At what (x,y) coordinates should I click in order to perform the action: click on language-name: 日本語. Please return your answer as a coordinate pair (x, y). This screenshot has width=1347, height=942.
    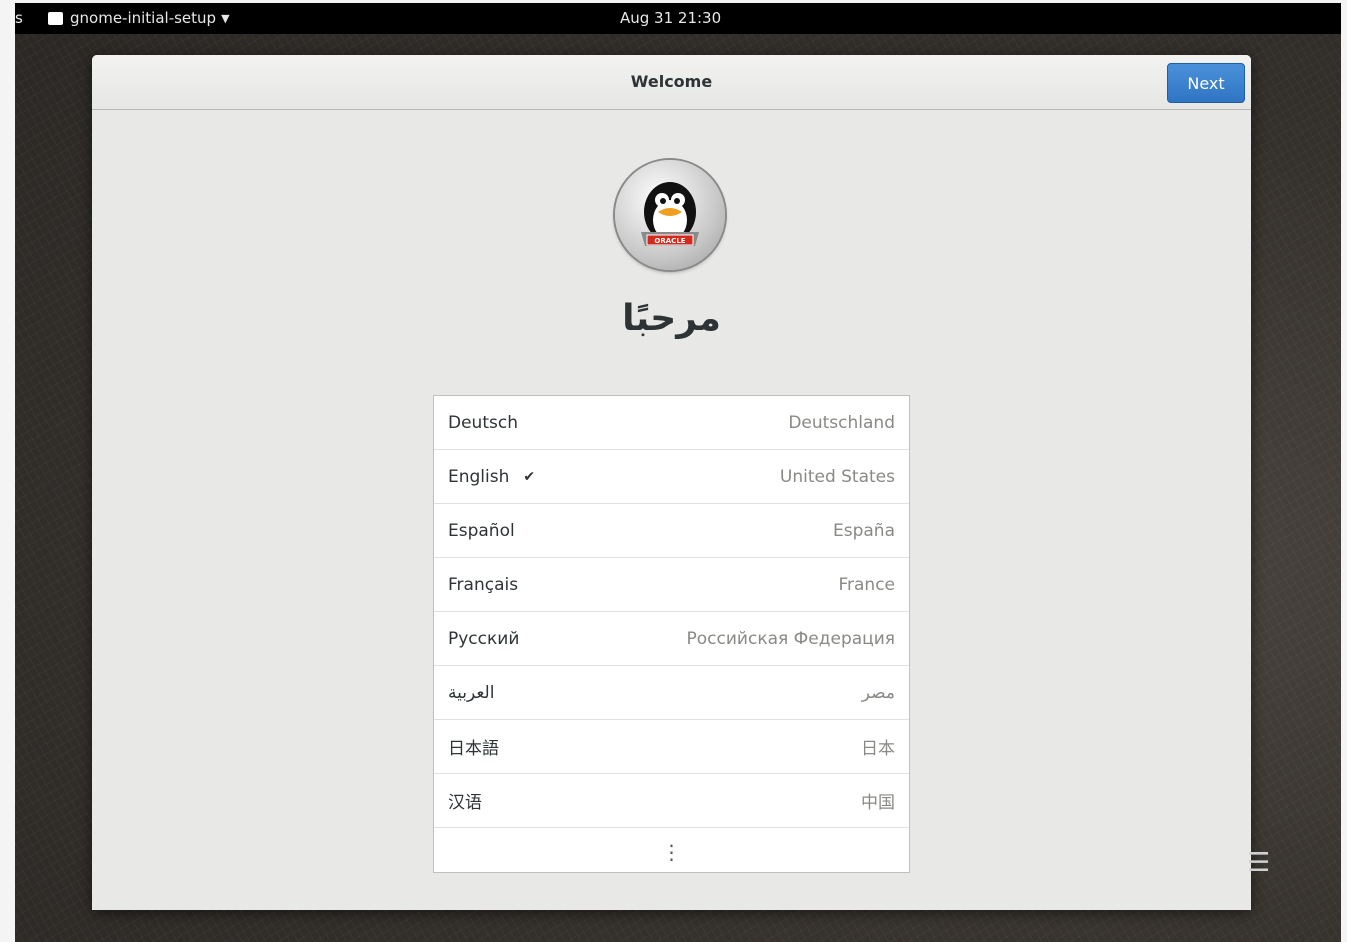
    Looking at the image, I should click on (473, 749).